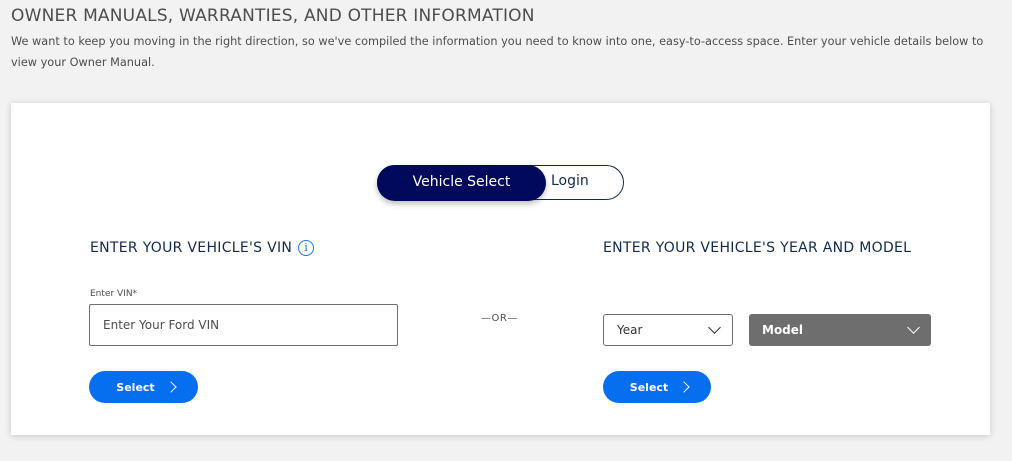 The image size is (1012, 461). What do you see at coordinates (243, 325) in the screenshot?
I see `vin-input` at bounding box center [243, 325].